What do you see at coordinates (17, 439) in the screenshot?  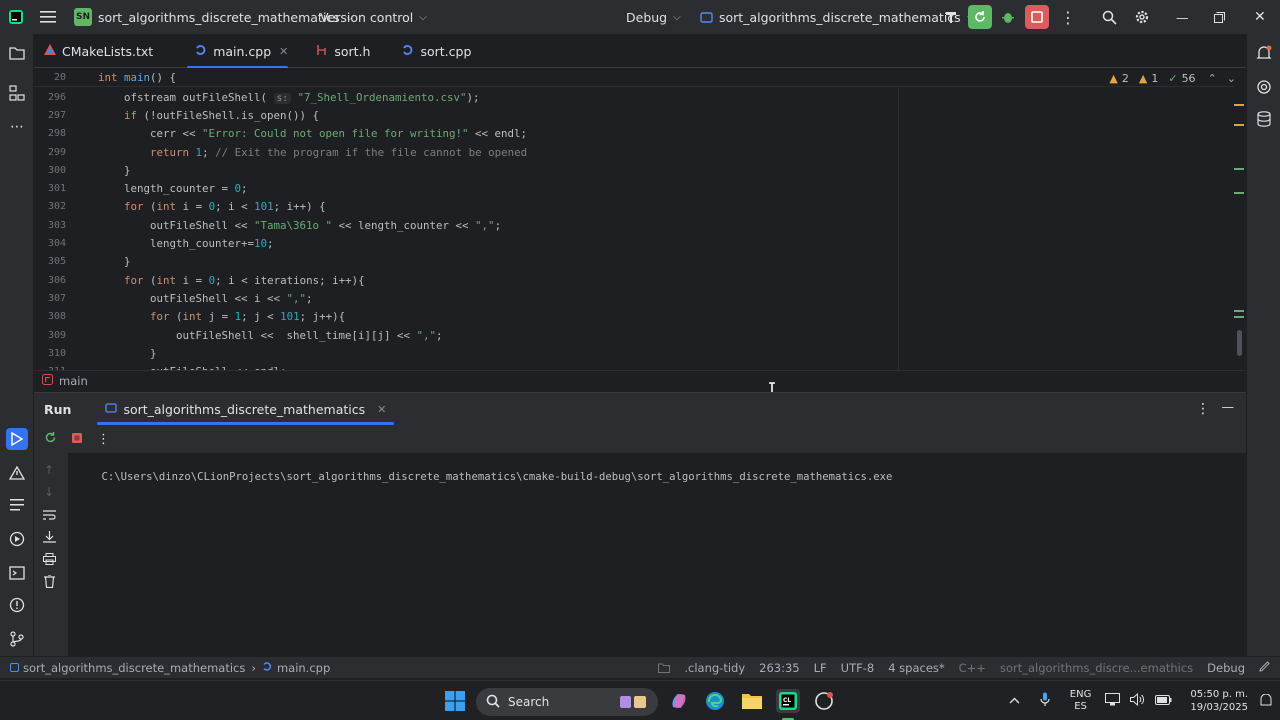 I see `run-tool-icon` at bounding box center [17, 439].